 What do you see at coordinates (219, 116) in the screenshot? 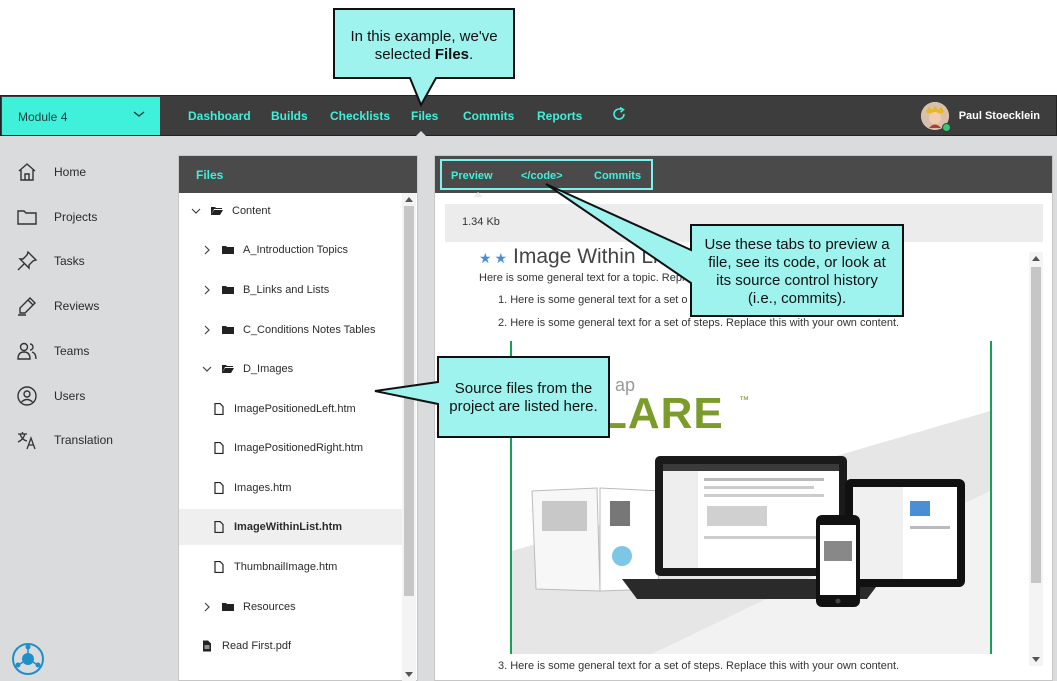
I see `nav-dashboard: Dashboard` at bounding box center [219, 116].